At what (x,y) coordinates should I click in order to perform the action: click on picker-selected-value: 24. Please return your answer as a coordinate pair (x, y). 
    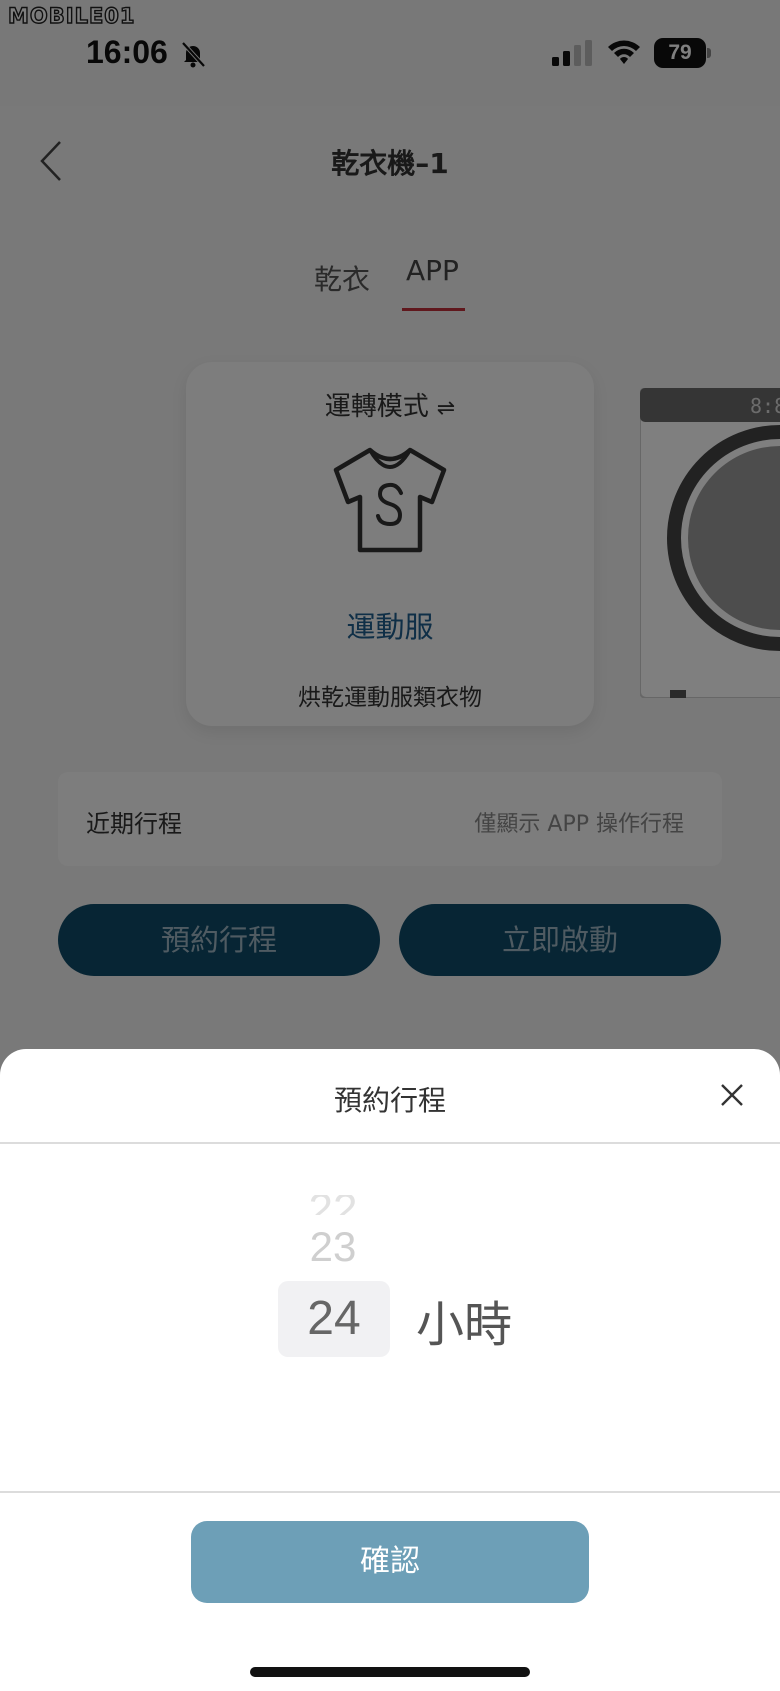
    Looking at the image, I should click on (334, 1319).